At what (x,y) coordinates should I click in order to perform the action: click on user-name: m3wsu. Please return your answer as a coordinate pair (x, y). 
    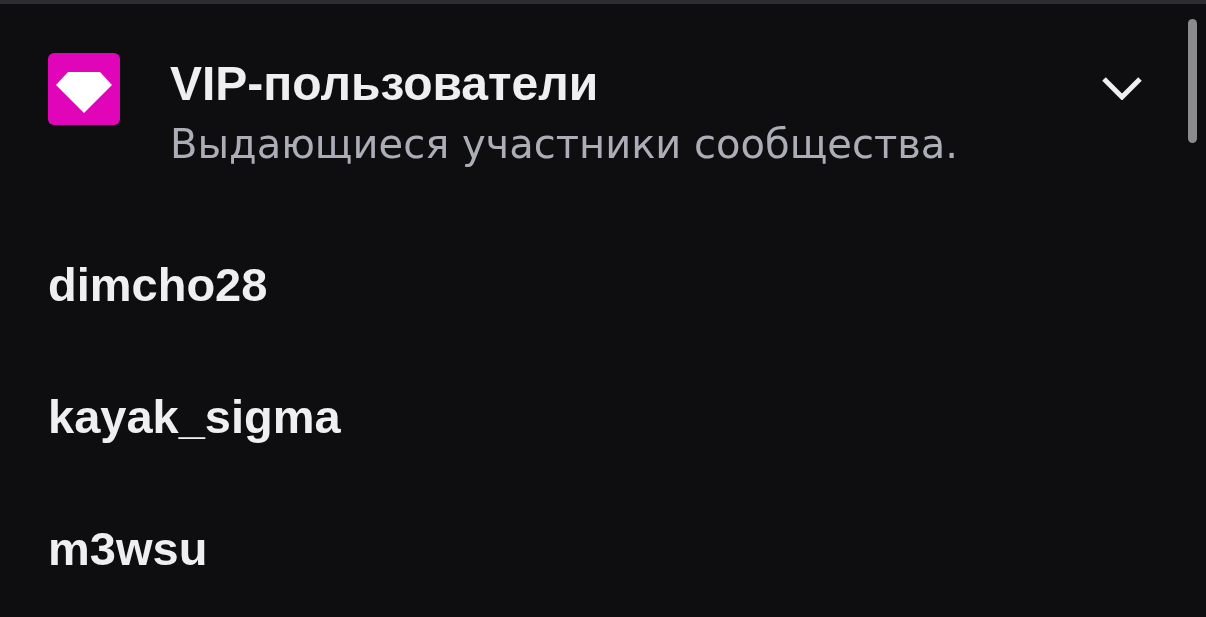
    Looking at the image, I should click on (128, 548).